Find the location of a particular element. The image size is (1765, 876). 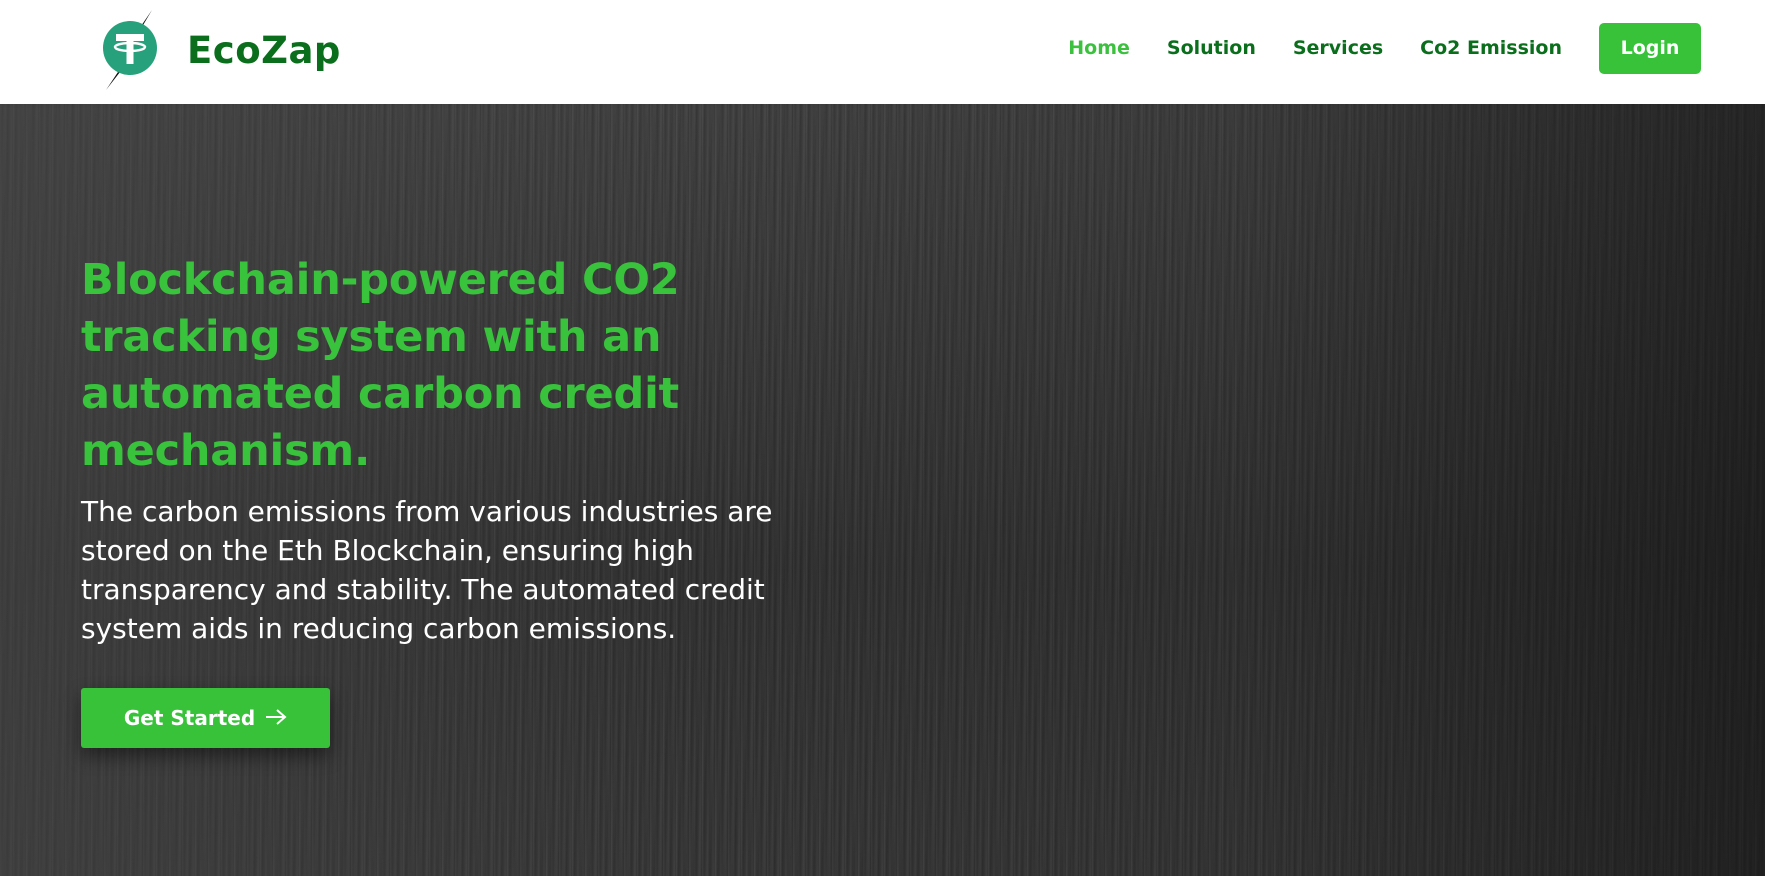

nav-link-services: Services is located at coordinates (1338, 48).